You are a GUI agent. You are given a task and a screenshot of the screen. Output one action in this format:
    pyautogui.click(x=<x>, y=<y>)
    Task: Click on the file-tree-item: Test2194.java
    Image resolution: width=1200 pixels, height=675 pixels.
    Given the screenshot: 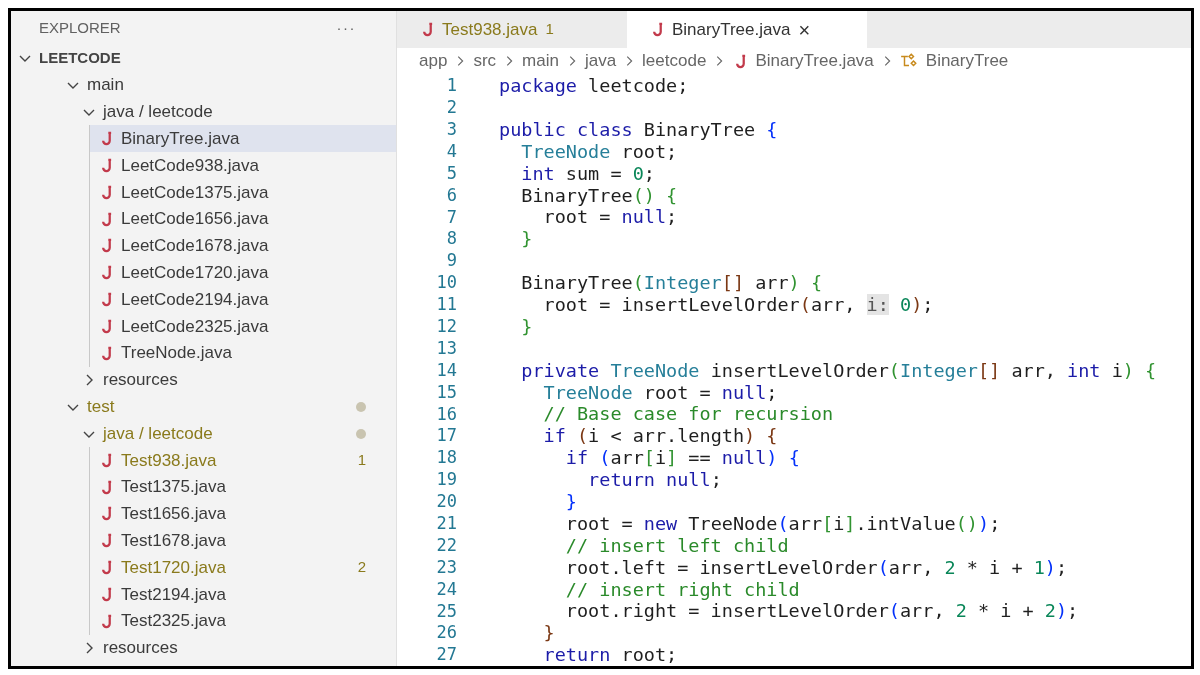 What is the action you would take?
    pyautogui.click(x=243, y=594)
    